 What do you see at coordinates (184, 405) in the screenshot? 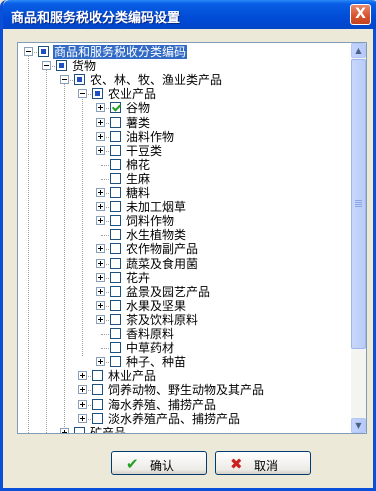
I see `tree-node: 海水养殖、捕捞产品` at bounding box center [184, 405].